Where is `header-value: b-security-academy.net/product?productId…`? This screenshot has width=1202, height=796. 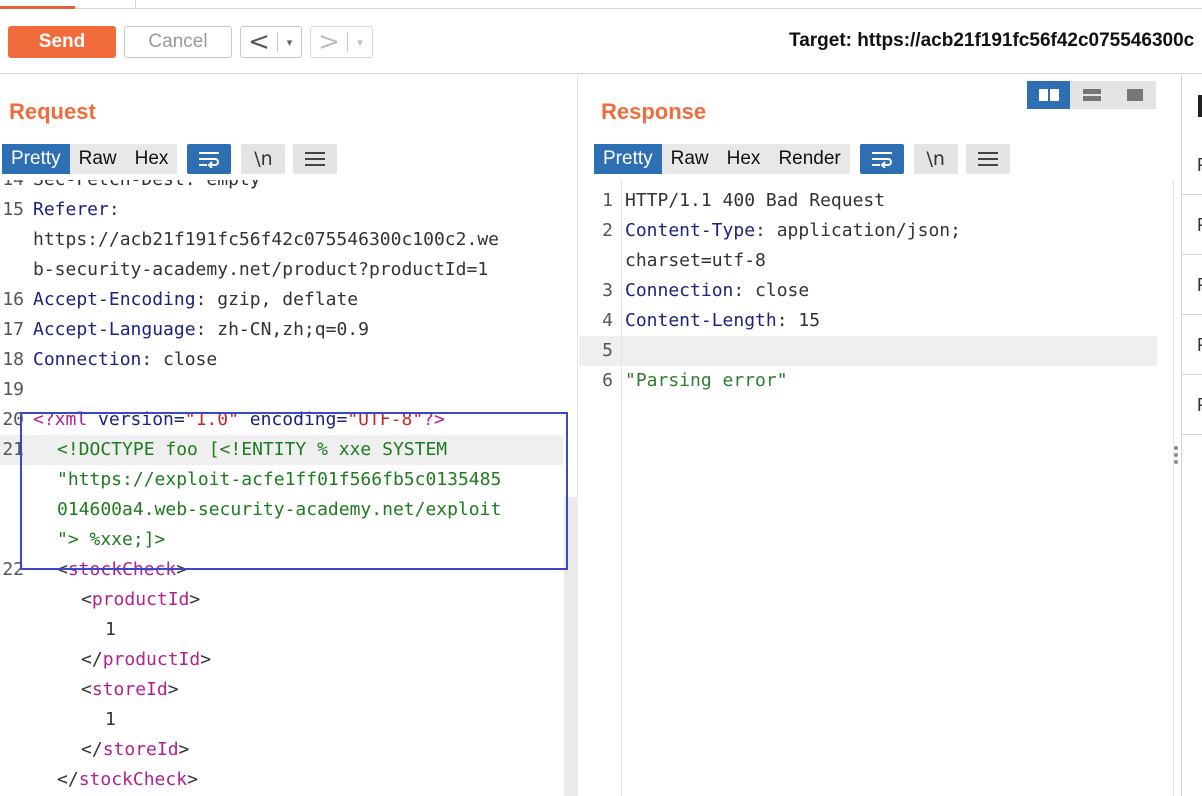
header-value: b-security-academy.net/product?productId… is located at coordinates (261, 269).